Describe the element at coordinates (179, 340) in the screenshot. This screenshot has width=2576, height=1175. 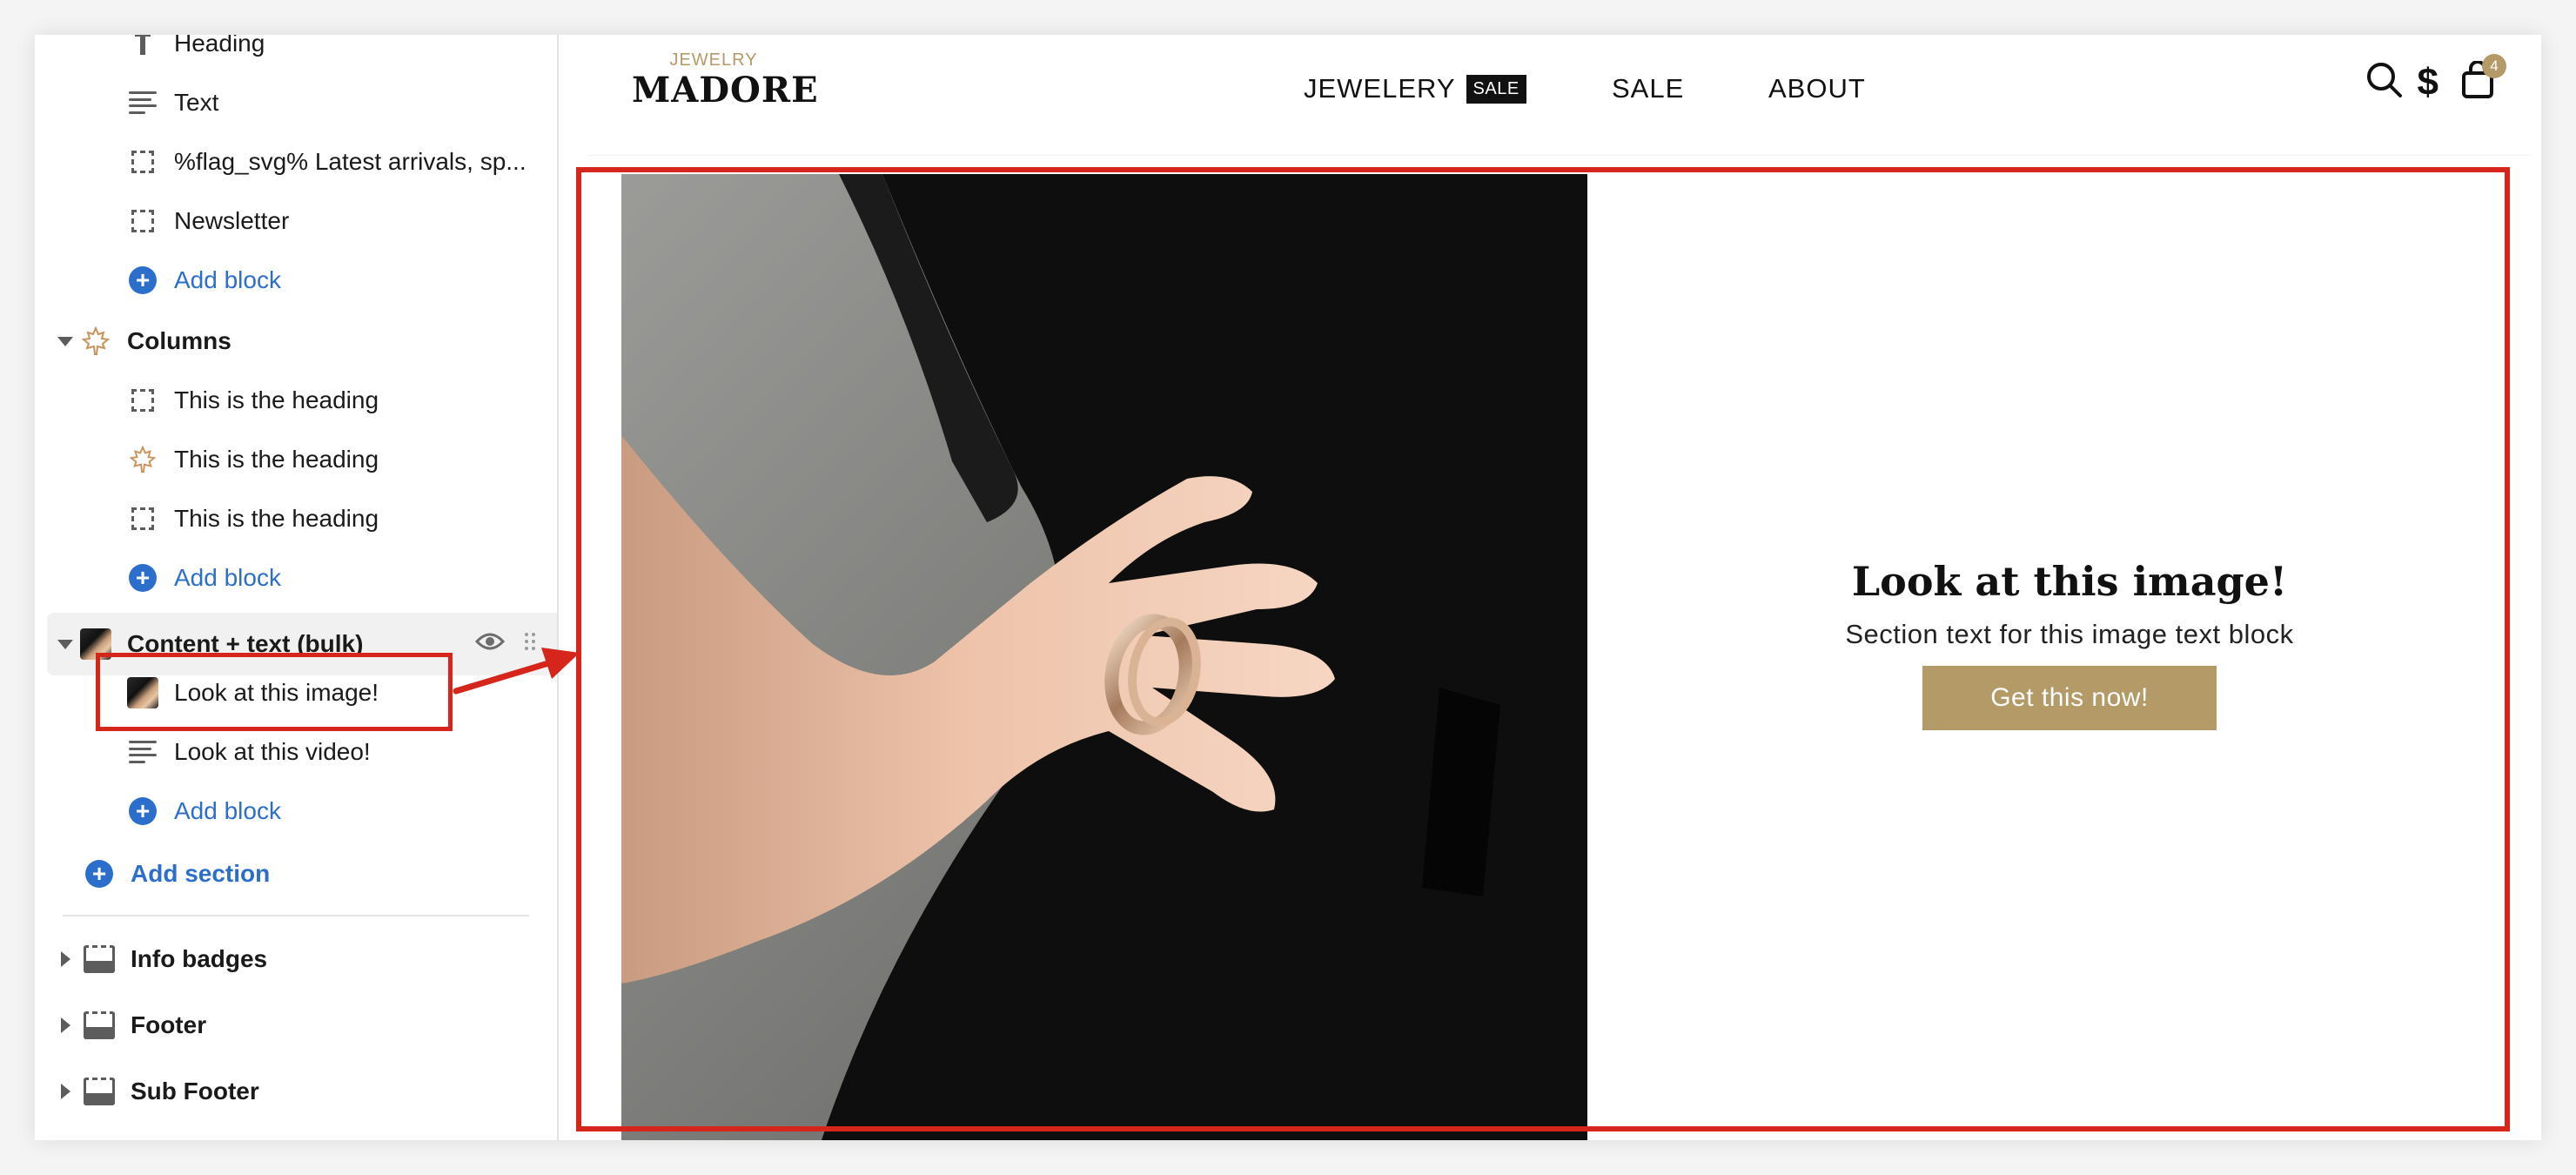
I see `section-label: Columns` at that location.